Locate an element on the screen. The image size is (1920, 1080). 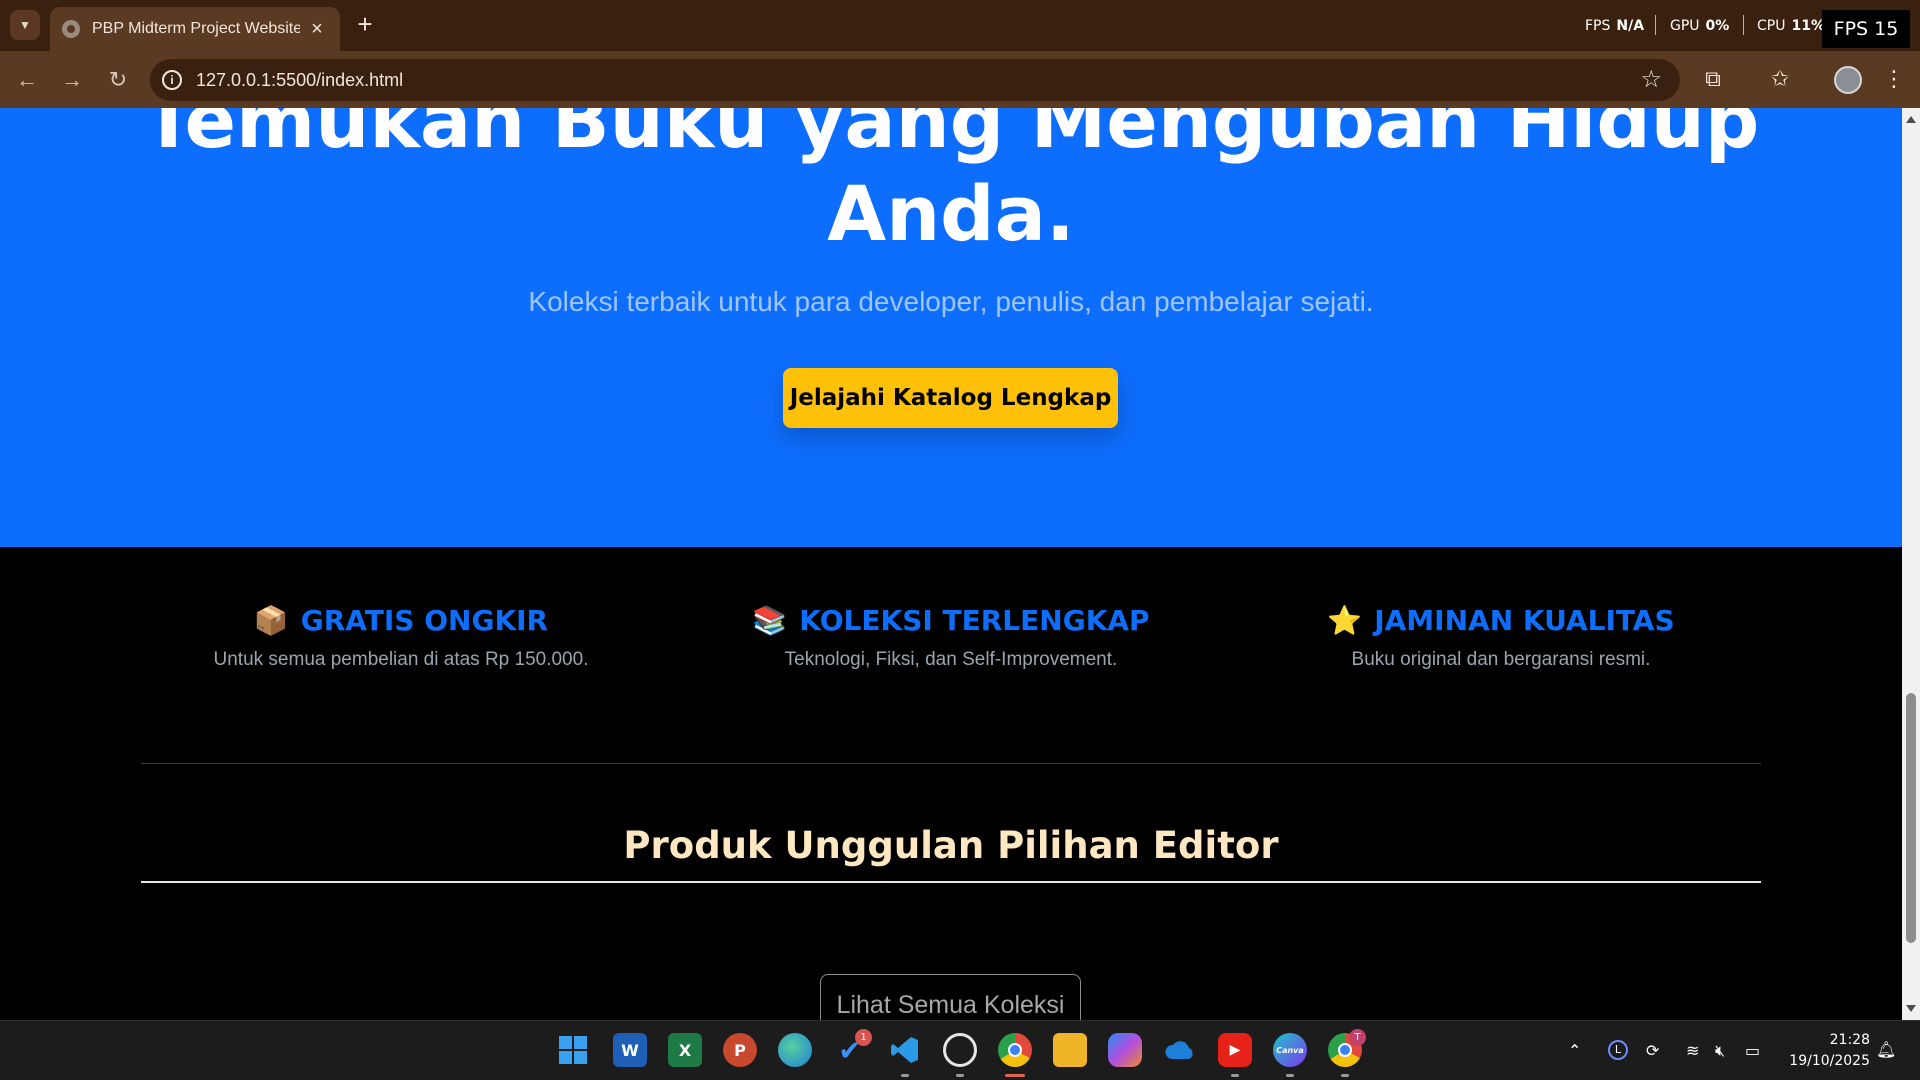
onedrive-icon is located at coordinates (1180, 1050).